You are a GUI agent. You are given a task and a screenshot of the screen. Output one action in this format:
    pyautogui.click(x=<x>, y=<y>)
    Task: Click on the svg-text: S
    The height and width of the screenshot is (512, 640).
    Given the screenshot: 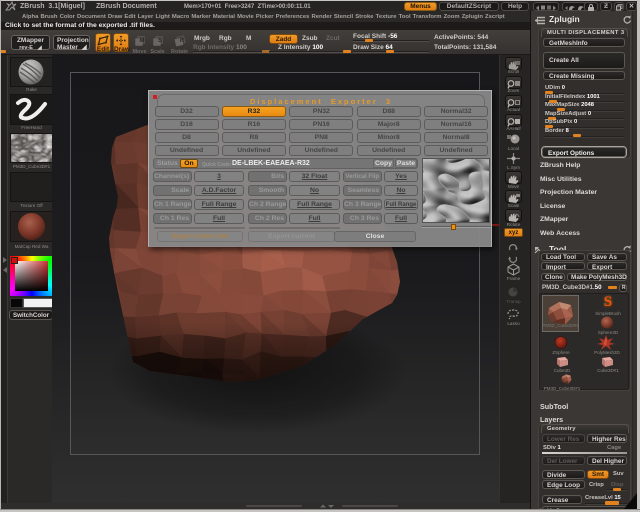 What is the action you would take?
    pyautogui.click(x=160, y=41)
    